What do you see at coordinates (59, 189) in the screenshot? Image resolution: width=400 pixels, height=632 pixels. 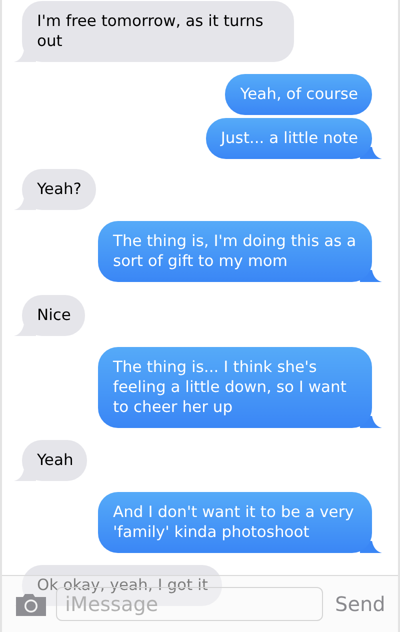 I see `message-bubble: Yeah?` at bounding box center [59, 189].